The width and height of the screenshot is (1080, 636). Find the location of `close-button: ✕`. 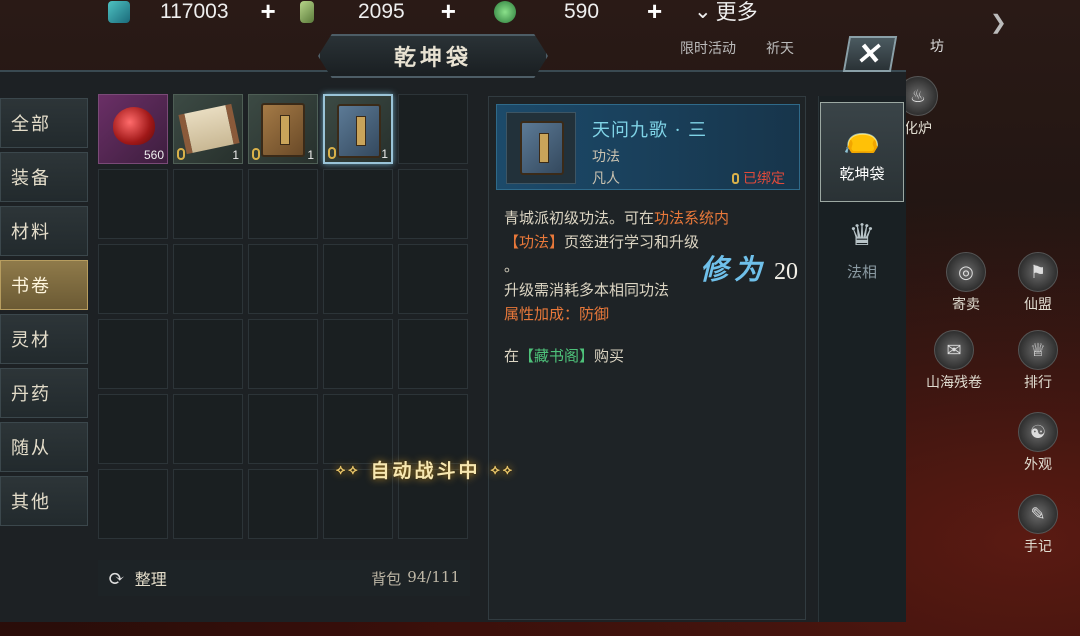

close-button: ✕ is located at coordinates (870, 54).